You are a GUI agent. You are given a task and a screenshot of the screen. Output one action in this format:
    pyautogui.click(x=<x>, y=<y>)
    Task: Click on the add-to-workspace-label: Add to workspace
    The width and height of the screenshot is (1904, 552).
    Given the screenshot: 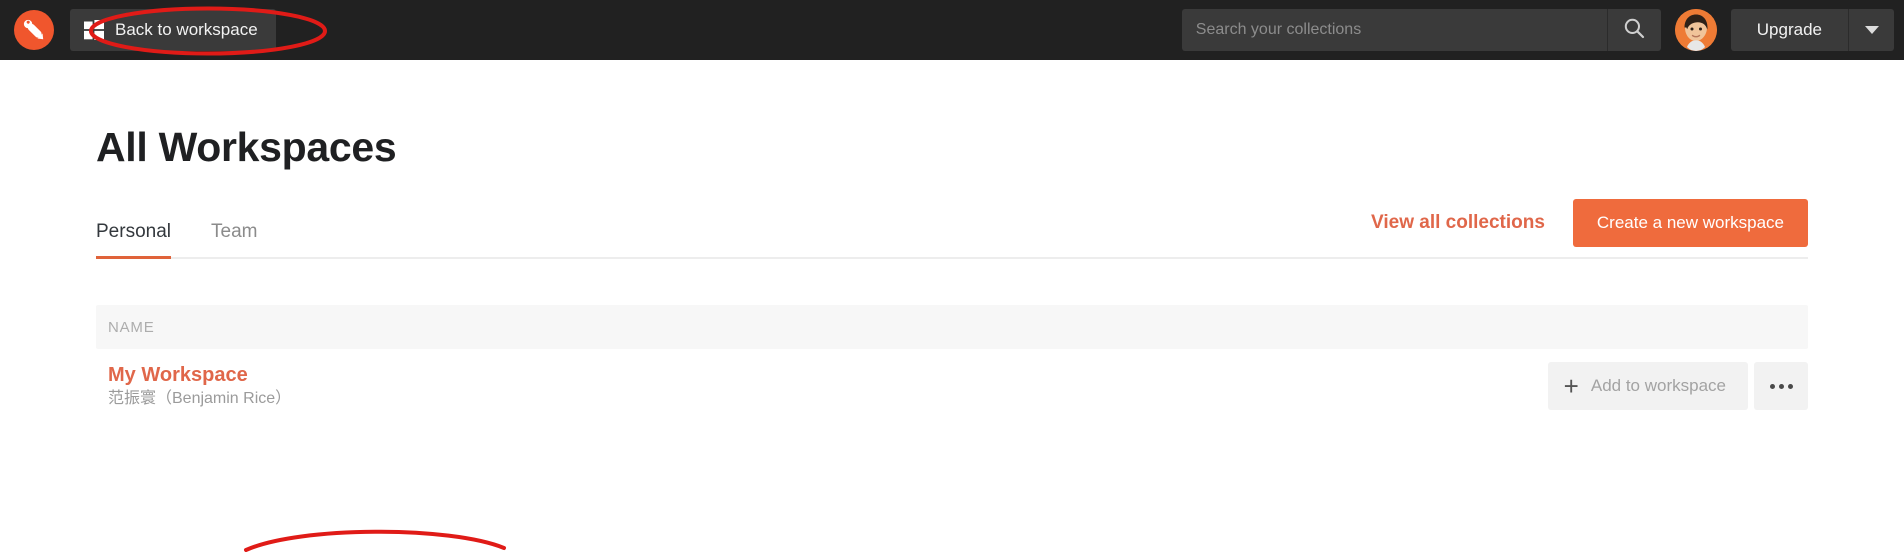 What is the action you would take?
    pyautogui.click(x=1658, y=385)
    